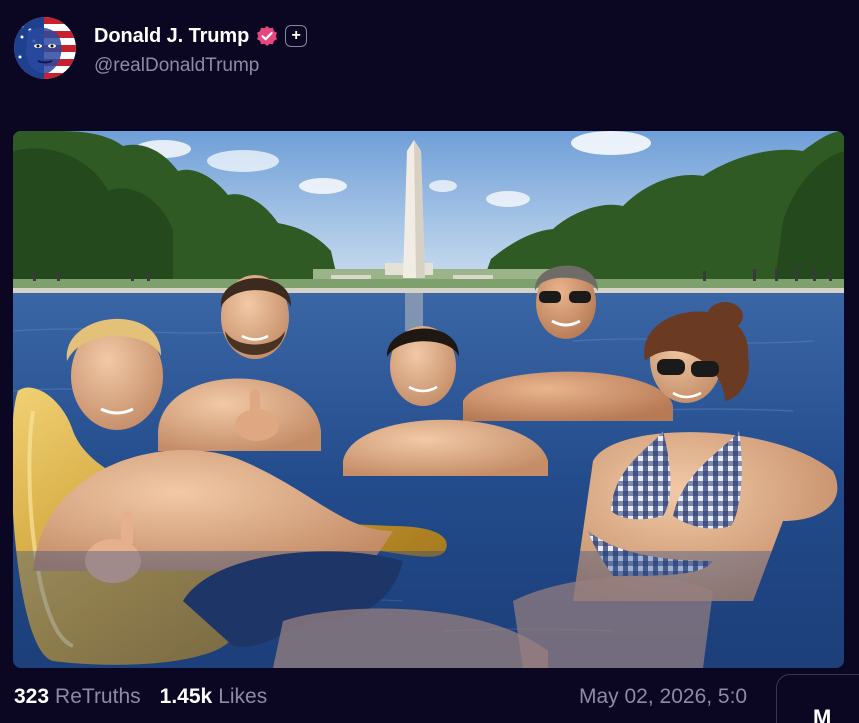 The image size is (859, 723). Describe the element at coordinates (214, 697) in the screenshot. I see `likes-stat: 1.45k Likes` at that location.